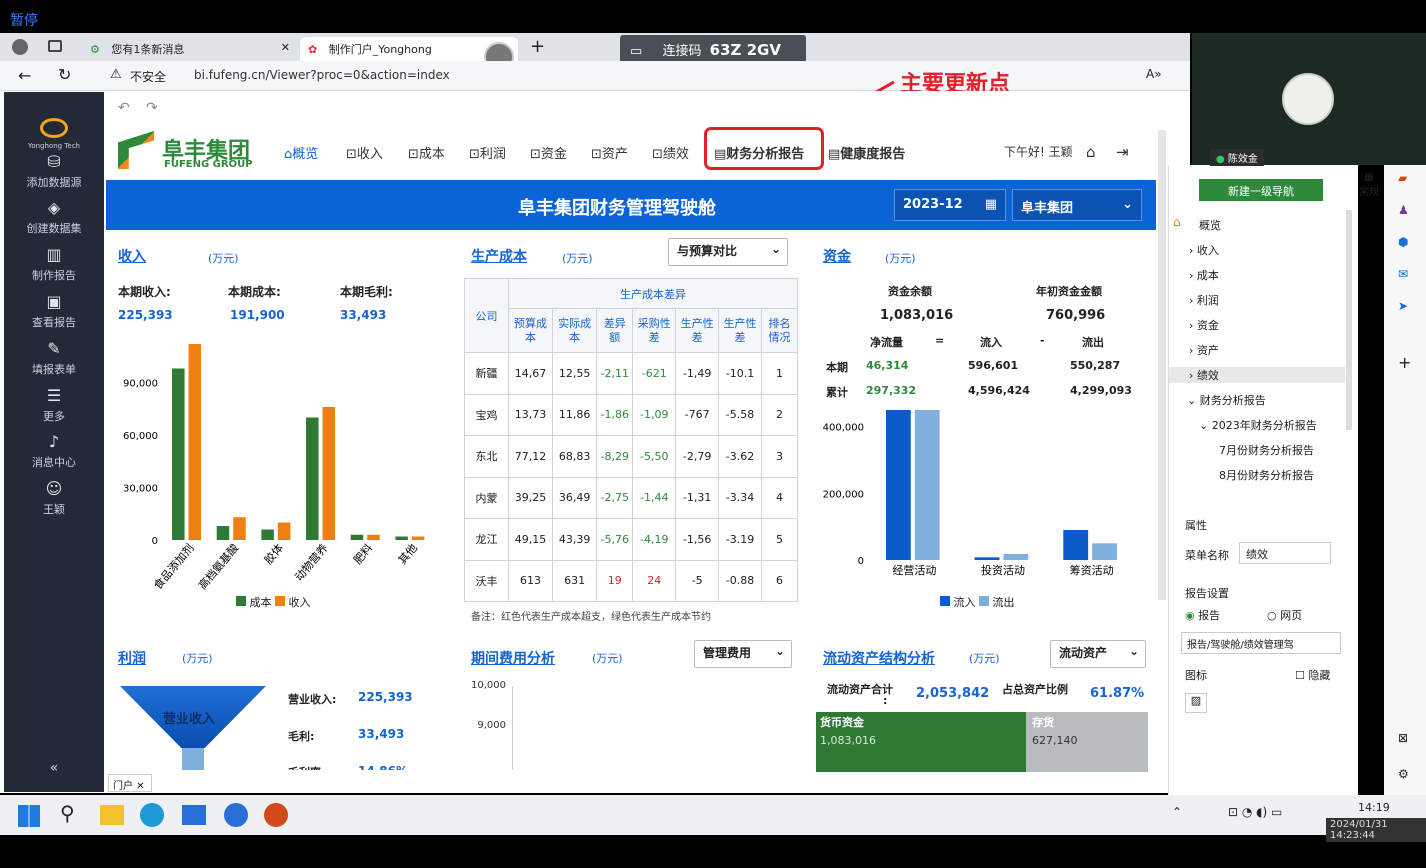  Describe the element at coordinates (54, 768) in the screenshot. I see `collapse-icon: «` at that location.